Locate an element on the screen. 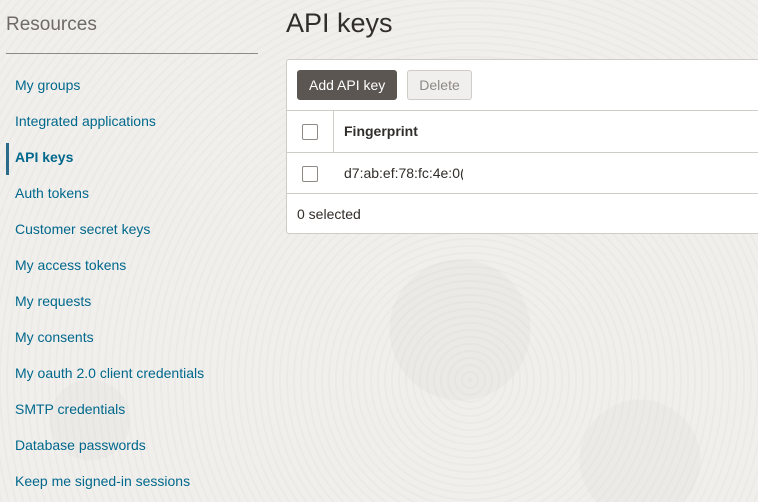 The image size is (758, 502). row-select-checkbox is located at coordinates (310, 174).